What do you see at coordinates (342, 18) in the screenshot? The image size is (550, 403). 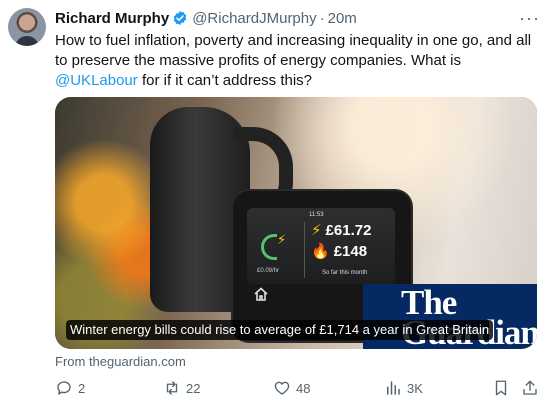 I see `tweet-time: 20m` at bounding box center [342, 18].